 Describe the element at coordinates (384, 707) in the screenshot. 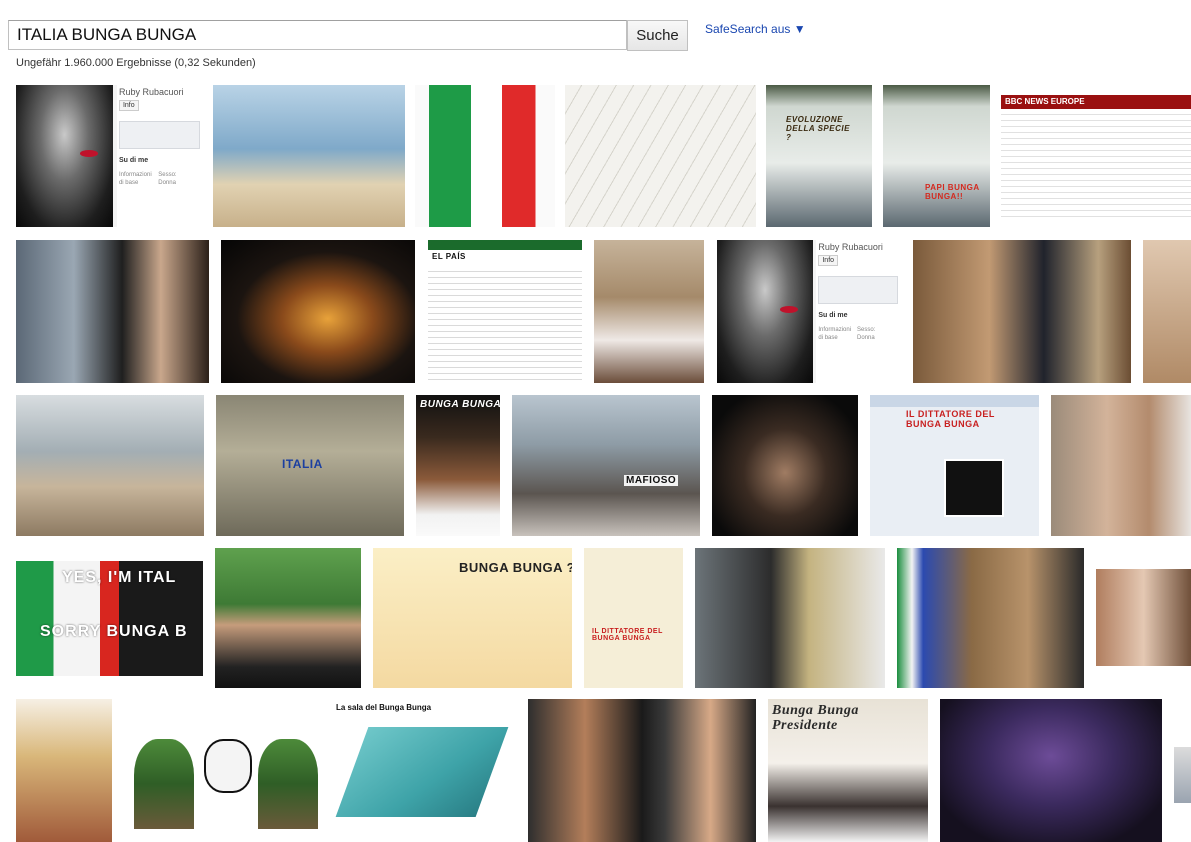

I see `thumbnail-caption: La sala del Bunga Bunga` at that location.